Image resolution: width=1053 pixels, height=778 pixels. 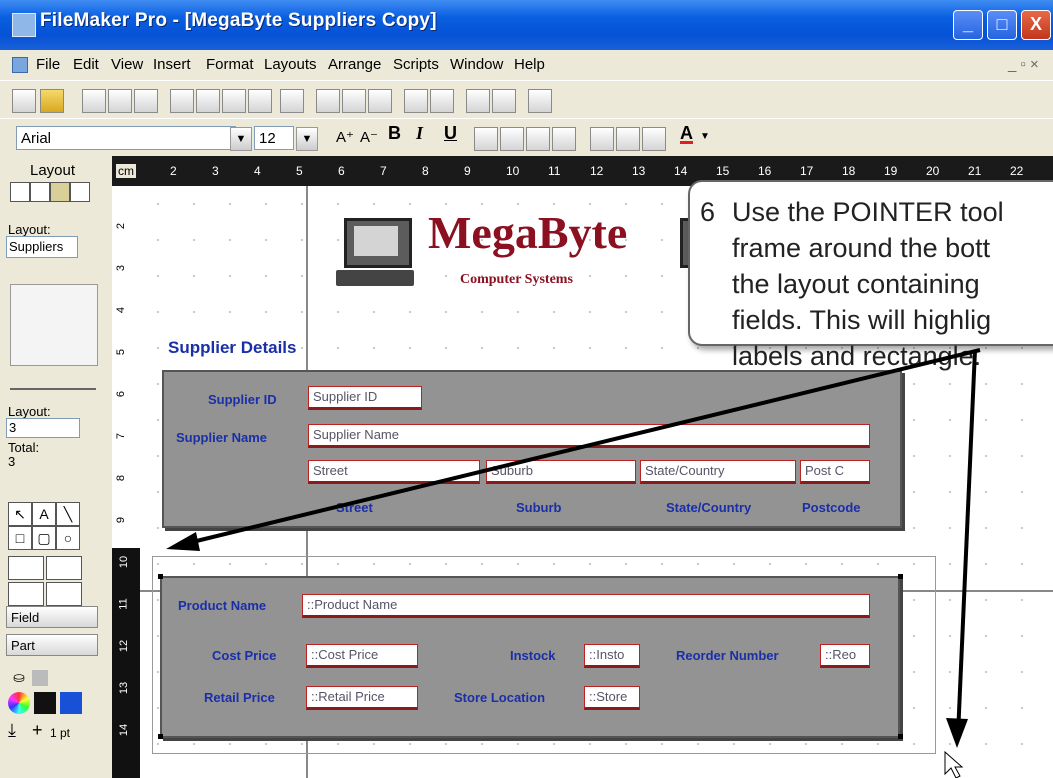 What do you see at coordinates (954, 764) in the screenshot?
I see `mouse-cursor-icon` at bounding box center [954, 764].